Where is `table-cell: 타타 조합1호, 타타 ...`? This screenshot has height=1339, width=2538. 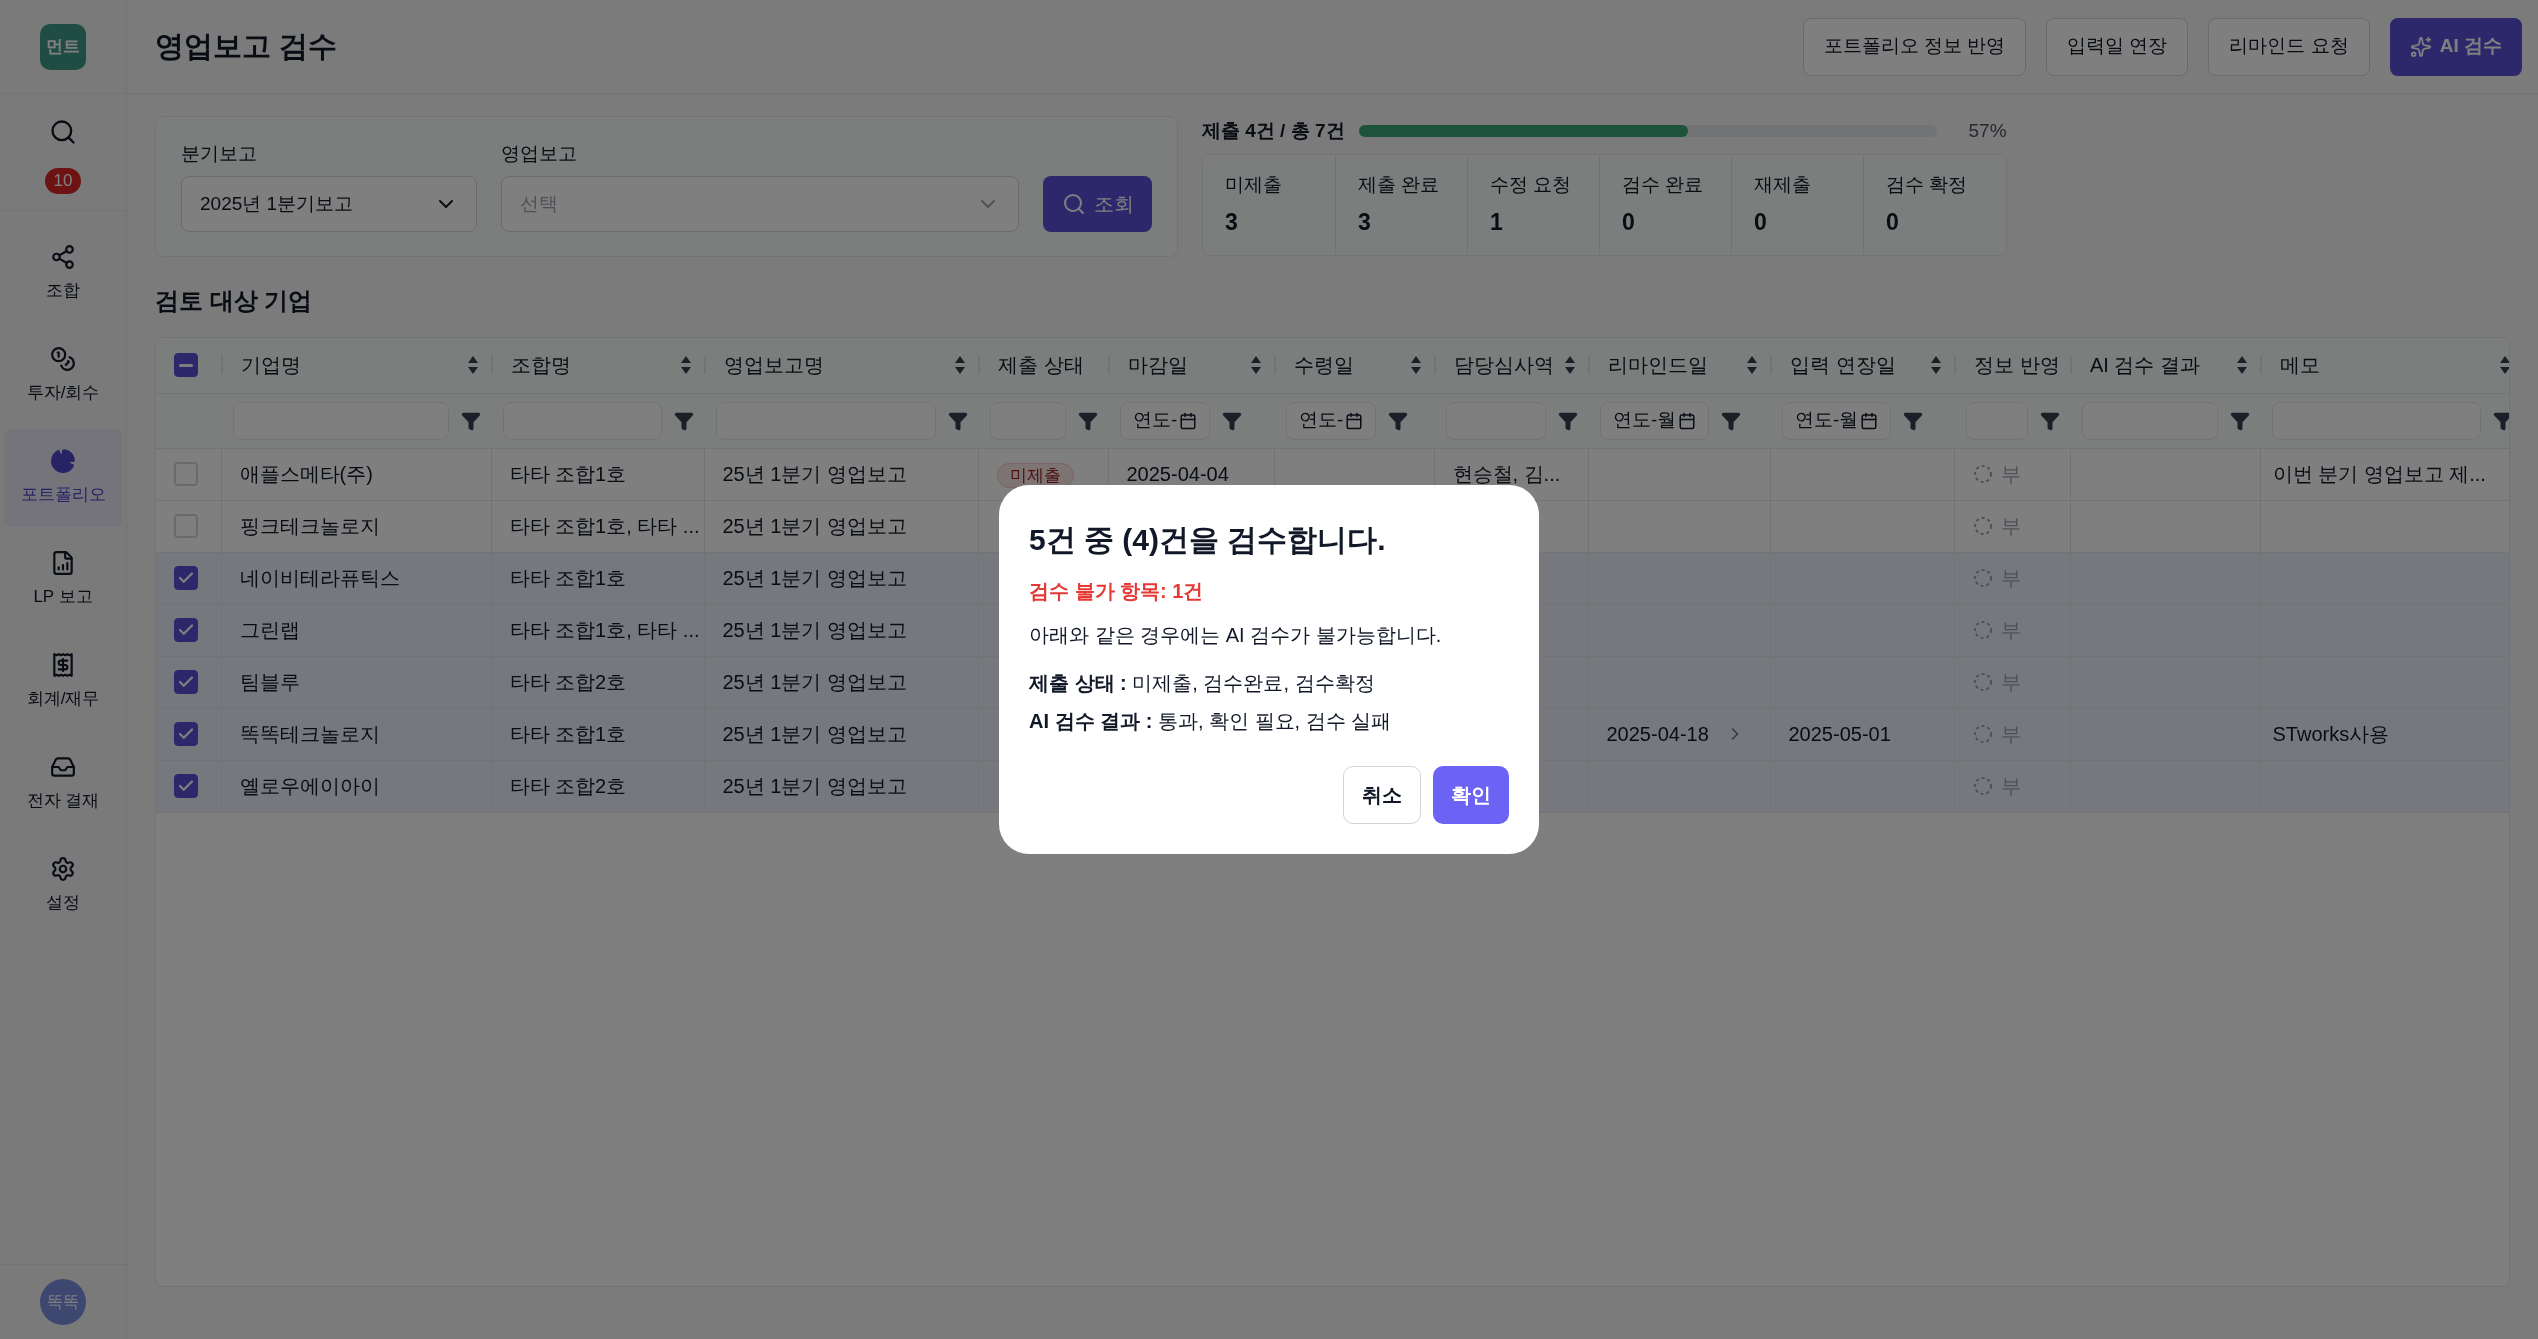 table-cell: 타타 조합1호, 타타 ... is located at coordinates (604, 630).